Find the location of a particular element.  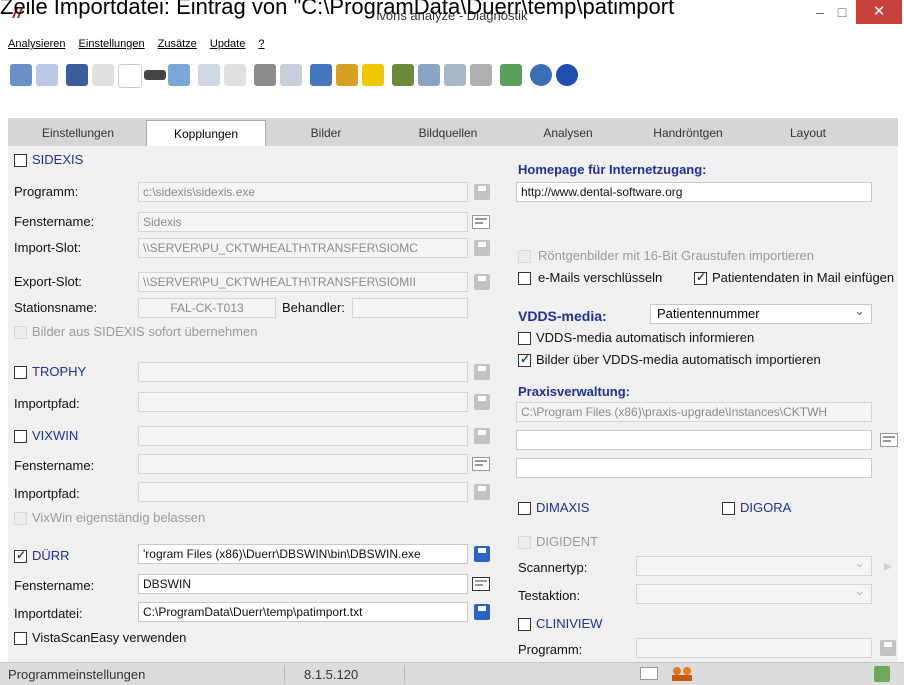

vixwin-importpfad-field is located at coordinates (303, 492).